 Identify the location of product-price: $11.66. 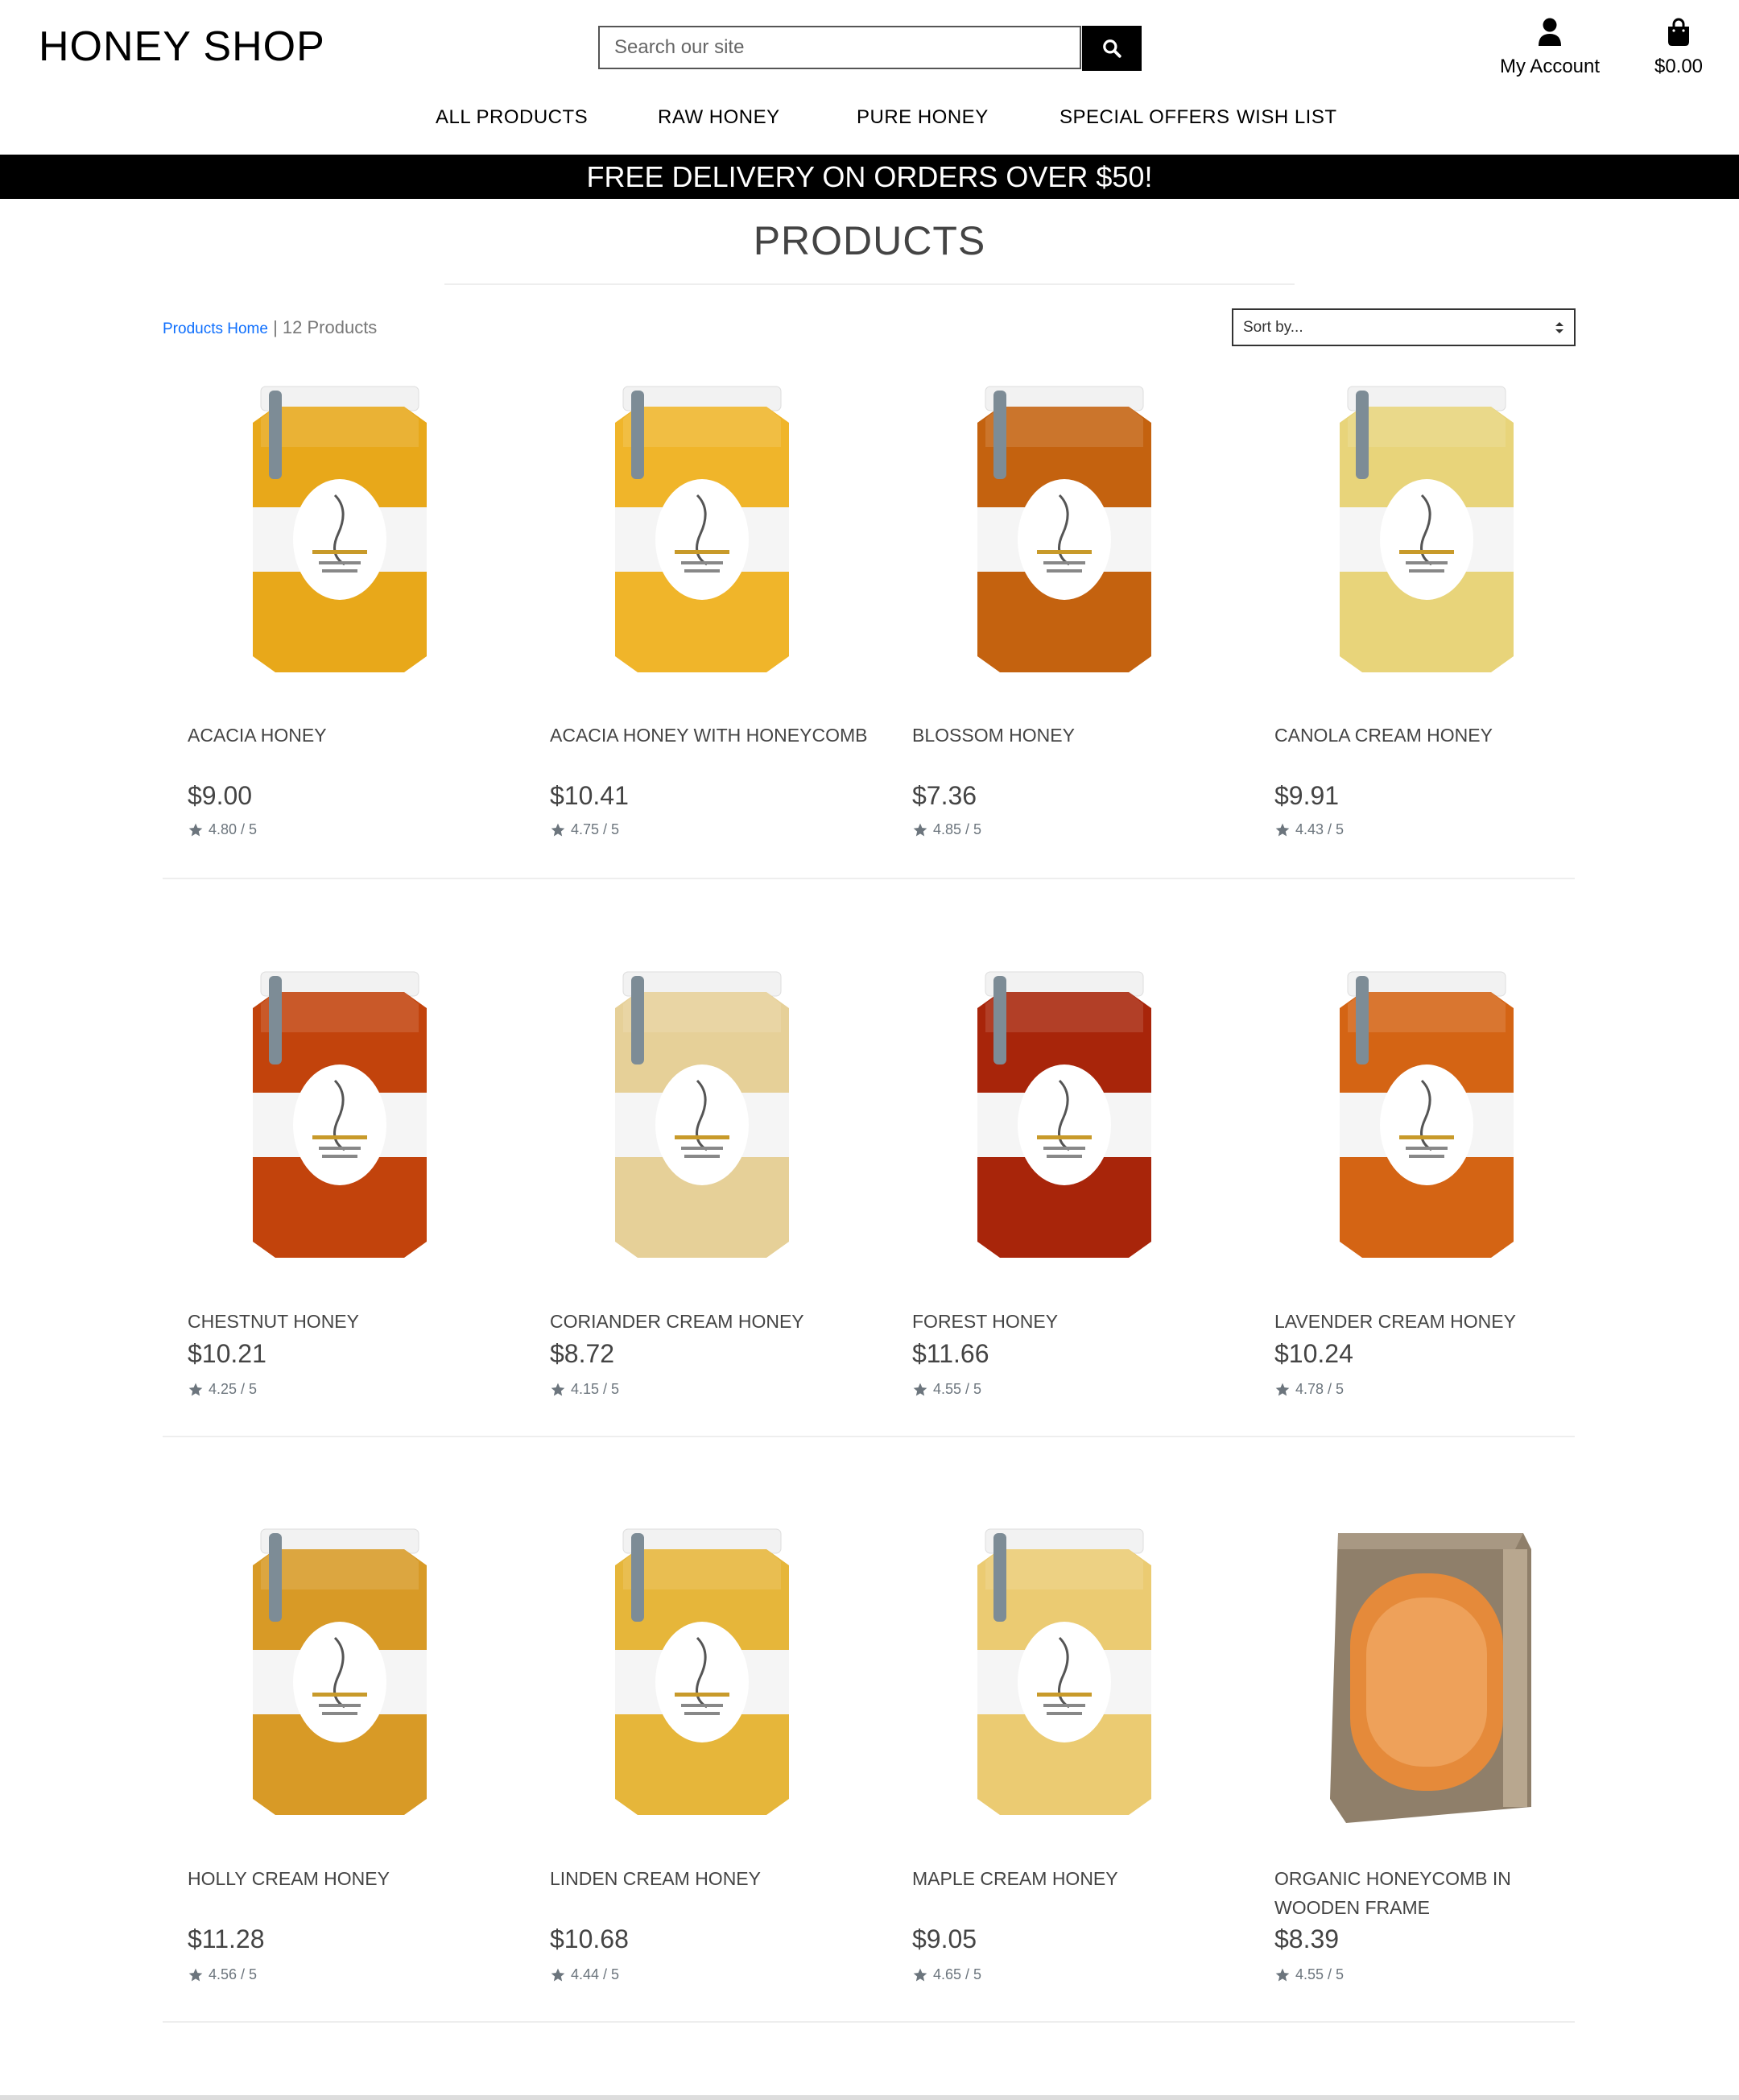
(950, 1353).